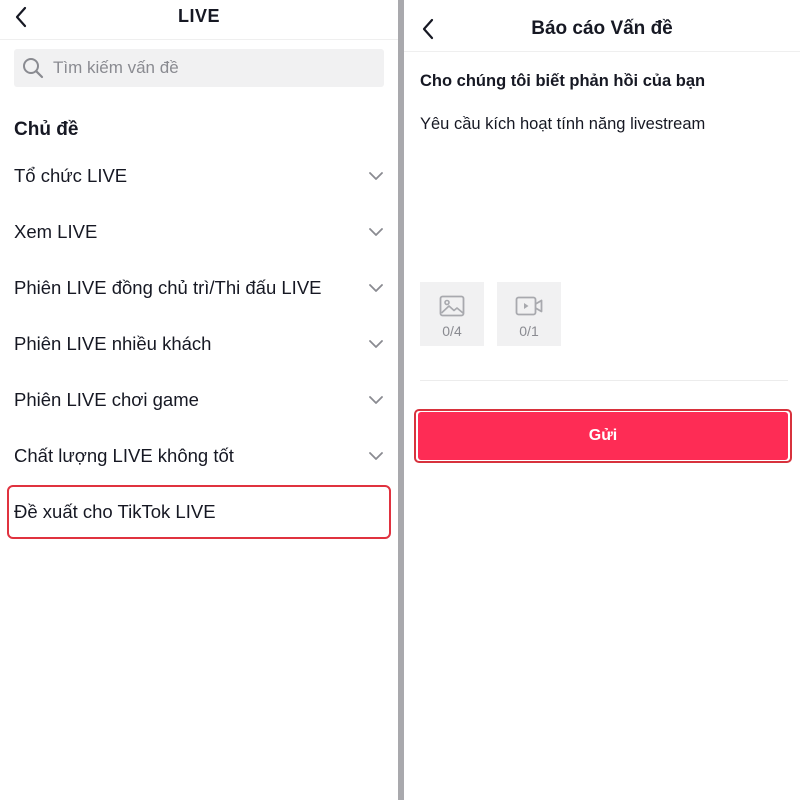  What do you see at coordinates (563, 81) in the screenshot?
I see `feedback-label: Cho chúng tôi biết phản hồi của bạn` at bounding box center [563, 81].